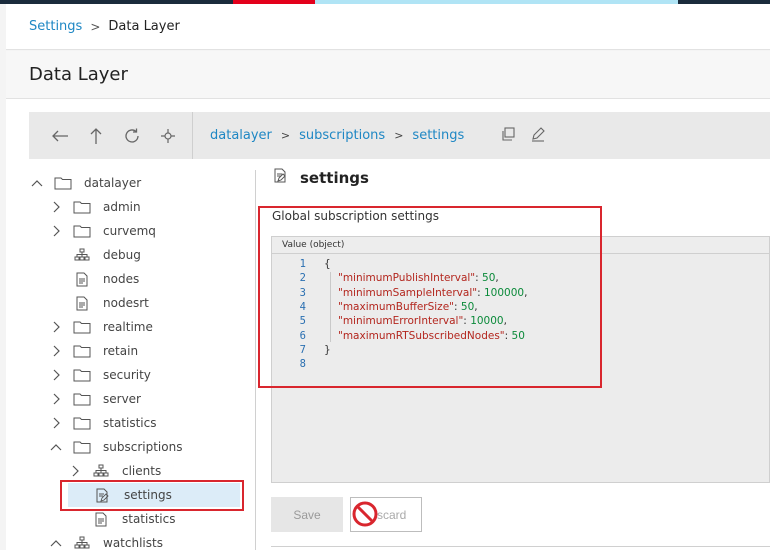 Image resolution: width=770 pixels, height=550 pixels. I want to click on tree-item-security: security, so click(137, 375).